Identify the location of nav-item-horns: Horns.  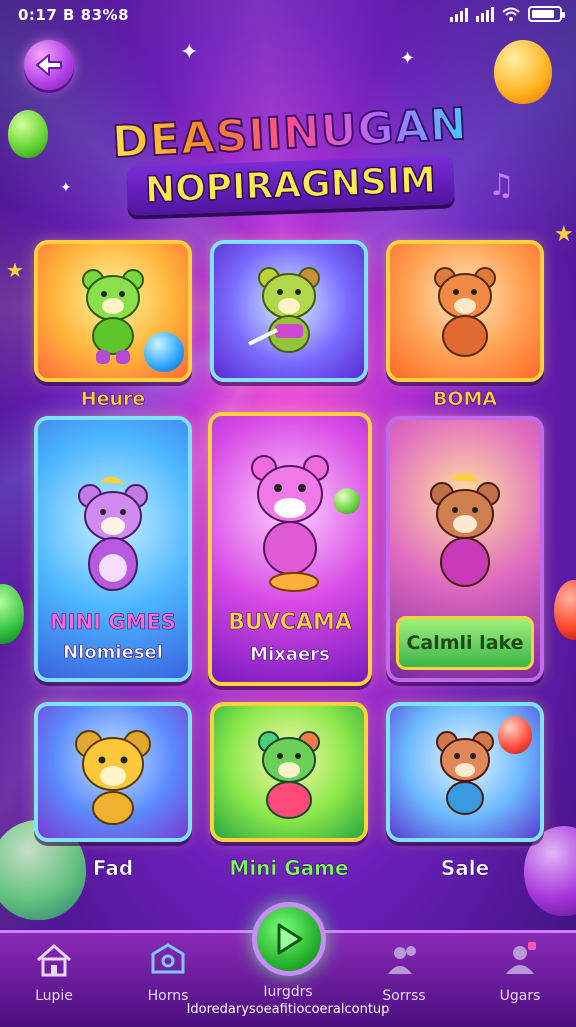
(168, 973).